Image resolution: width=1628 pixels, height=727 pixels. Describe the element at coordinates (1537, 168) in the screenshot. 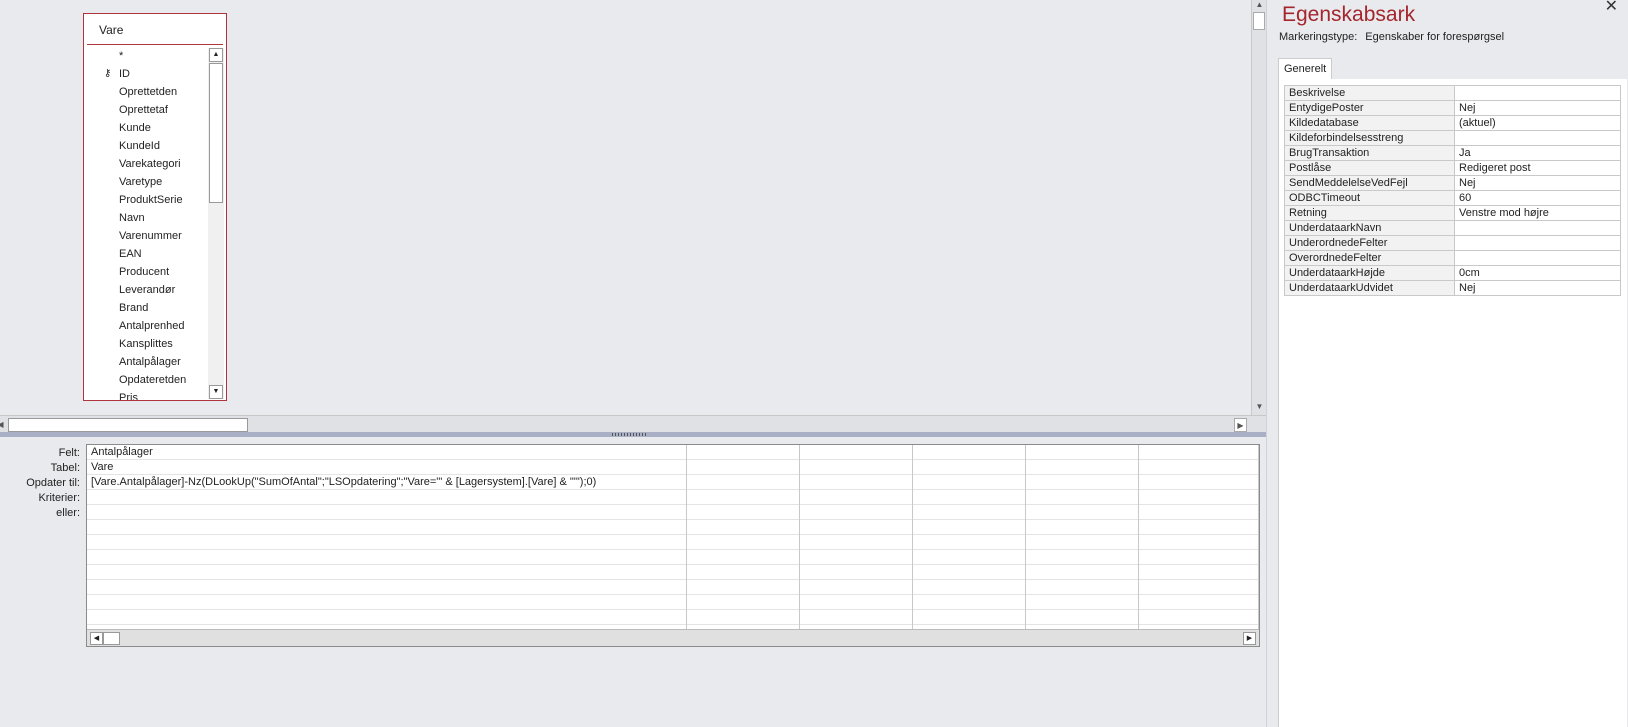

I see `property-value: Redigeret post` at that location.